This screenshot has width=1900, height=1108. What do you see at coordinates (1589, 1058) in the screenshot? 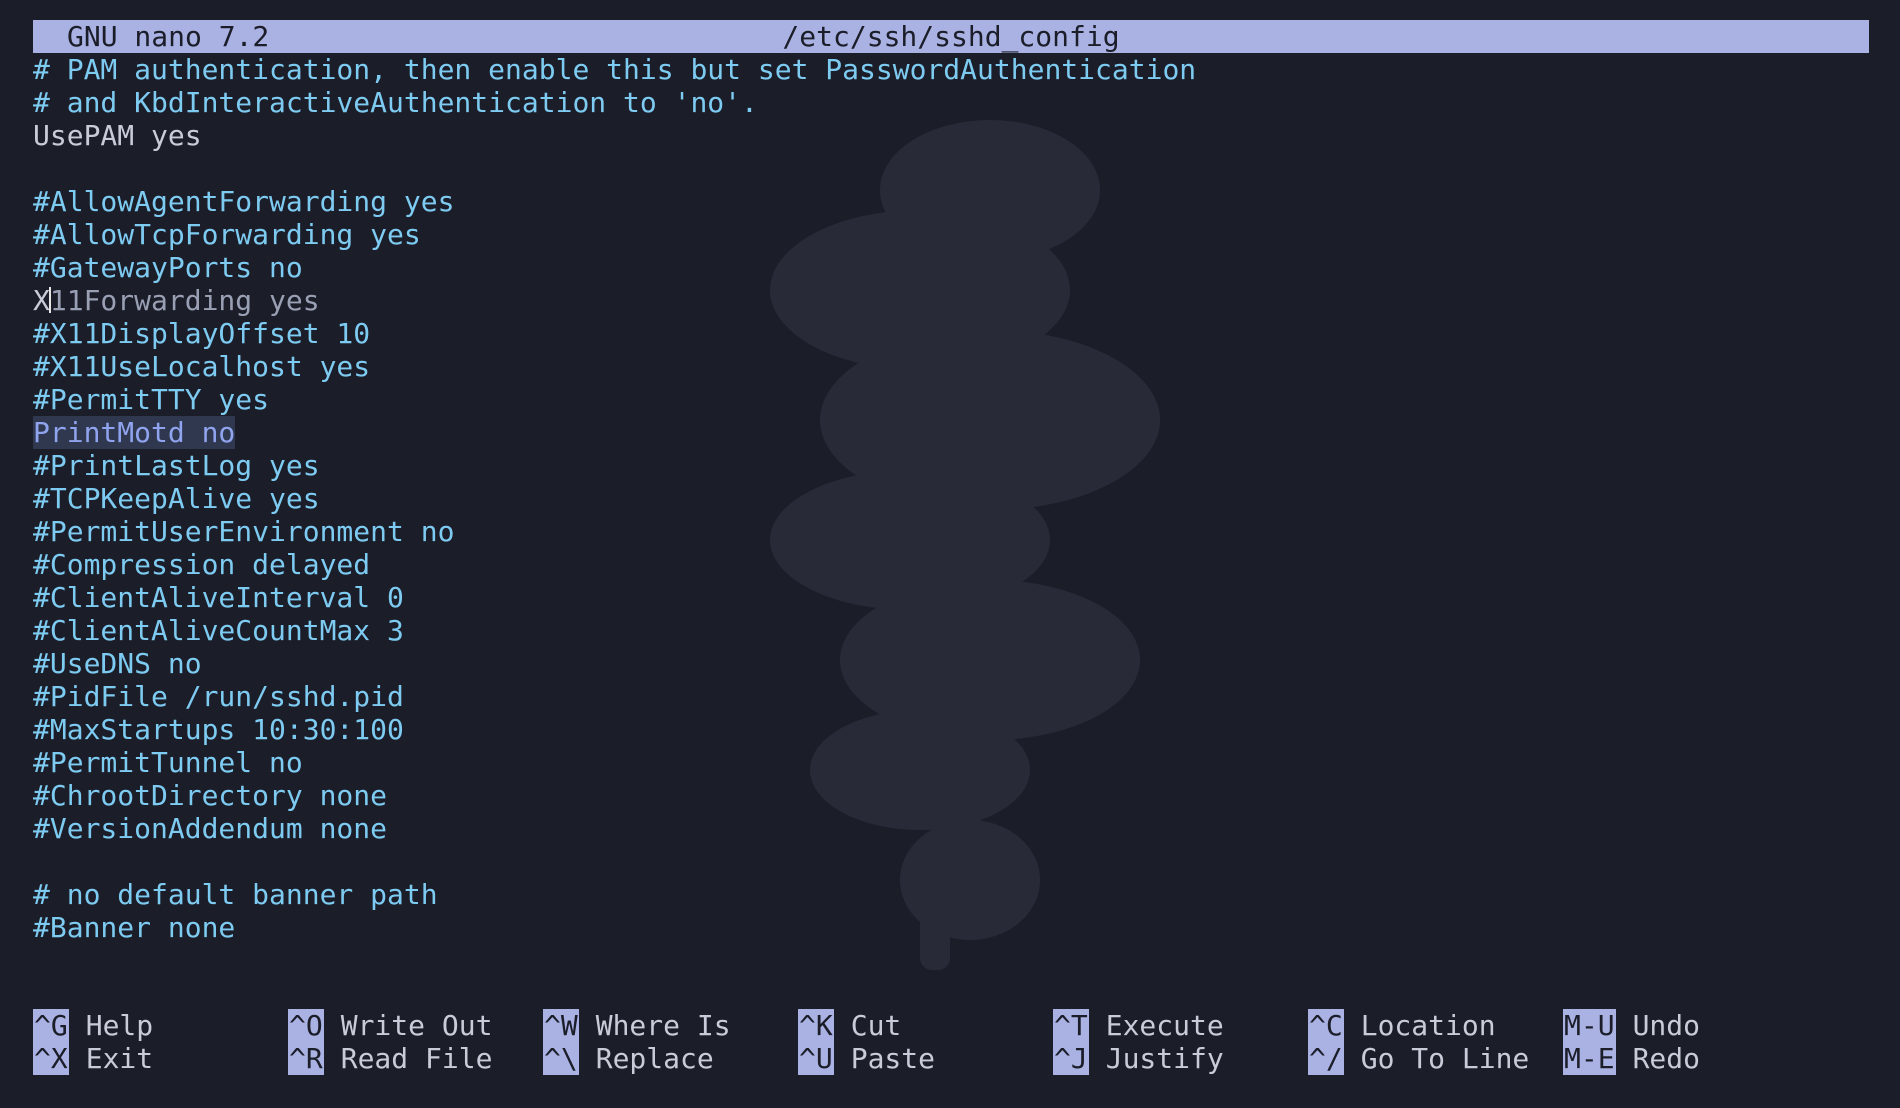
I see `shortcut-key: M-E` at bounding box center [1589, 1058].